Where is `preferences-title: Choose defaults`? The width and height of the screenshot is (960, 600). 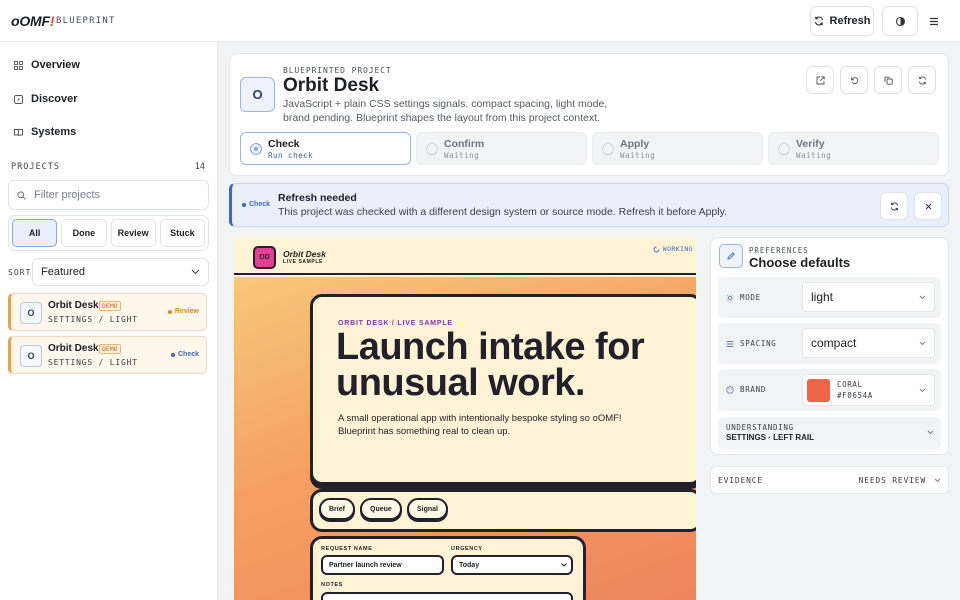
preferences-title: Choose defaults is located at coordinates (800, 262).